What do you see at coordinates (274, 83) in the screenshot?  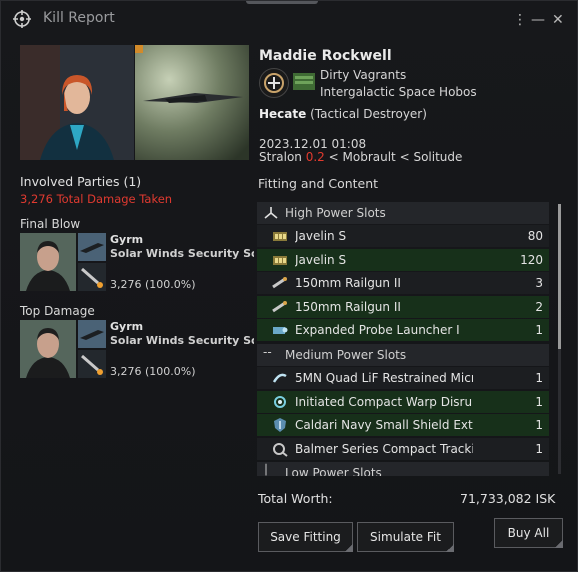 I see `corporation-logo` at bounding box center [274, 83].